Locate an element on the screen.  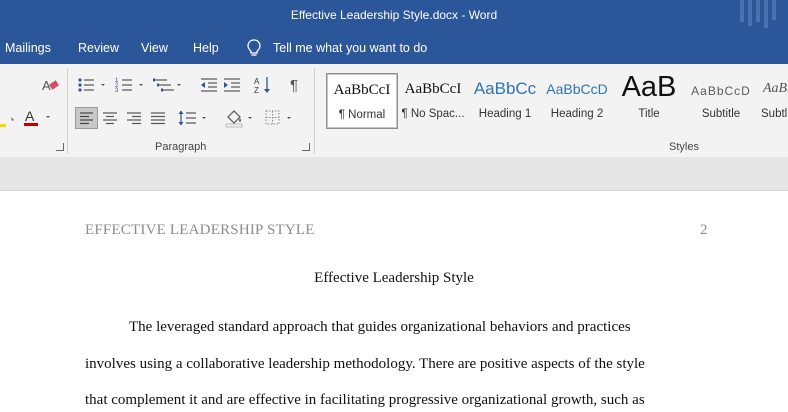
shading-button is located at coordinates (241, 118).